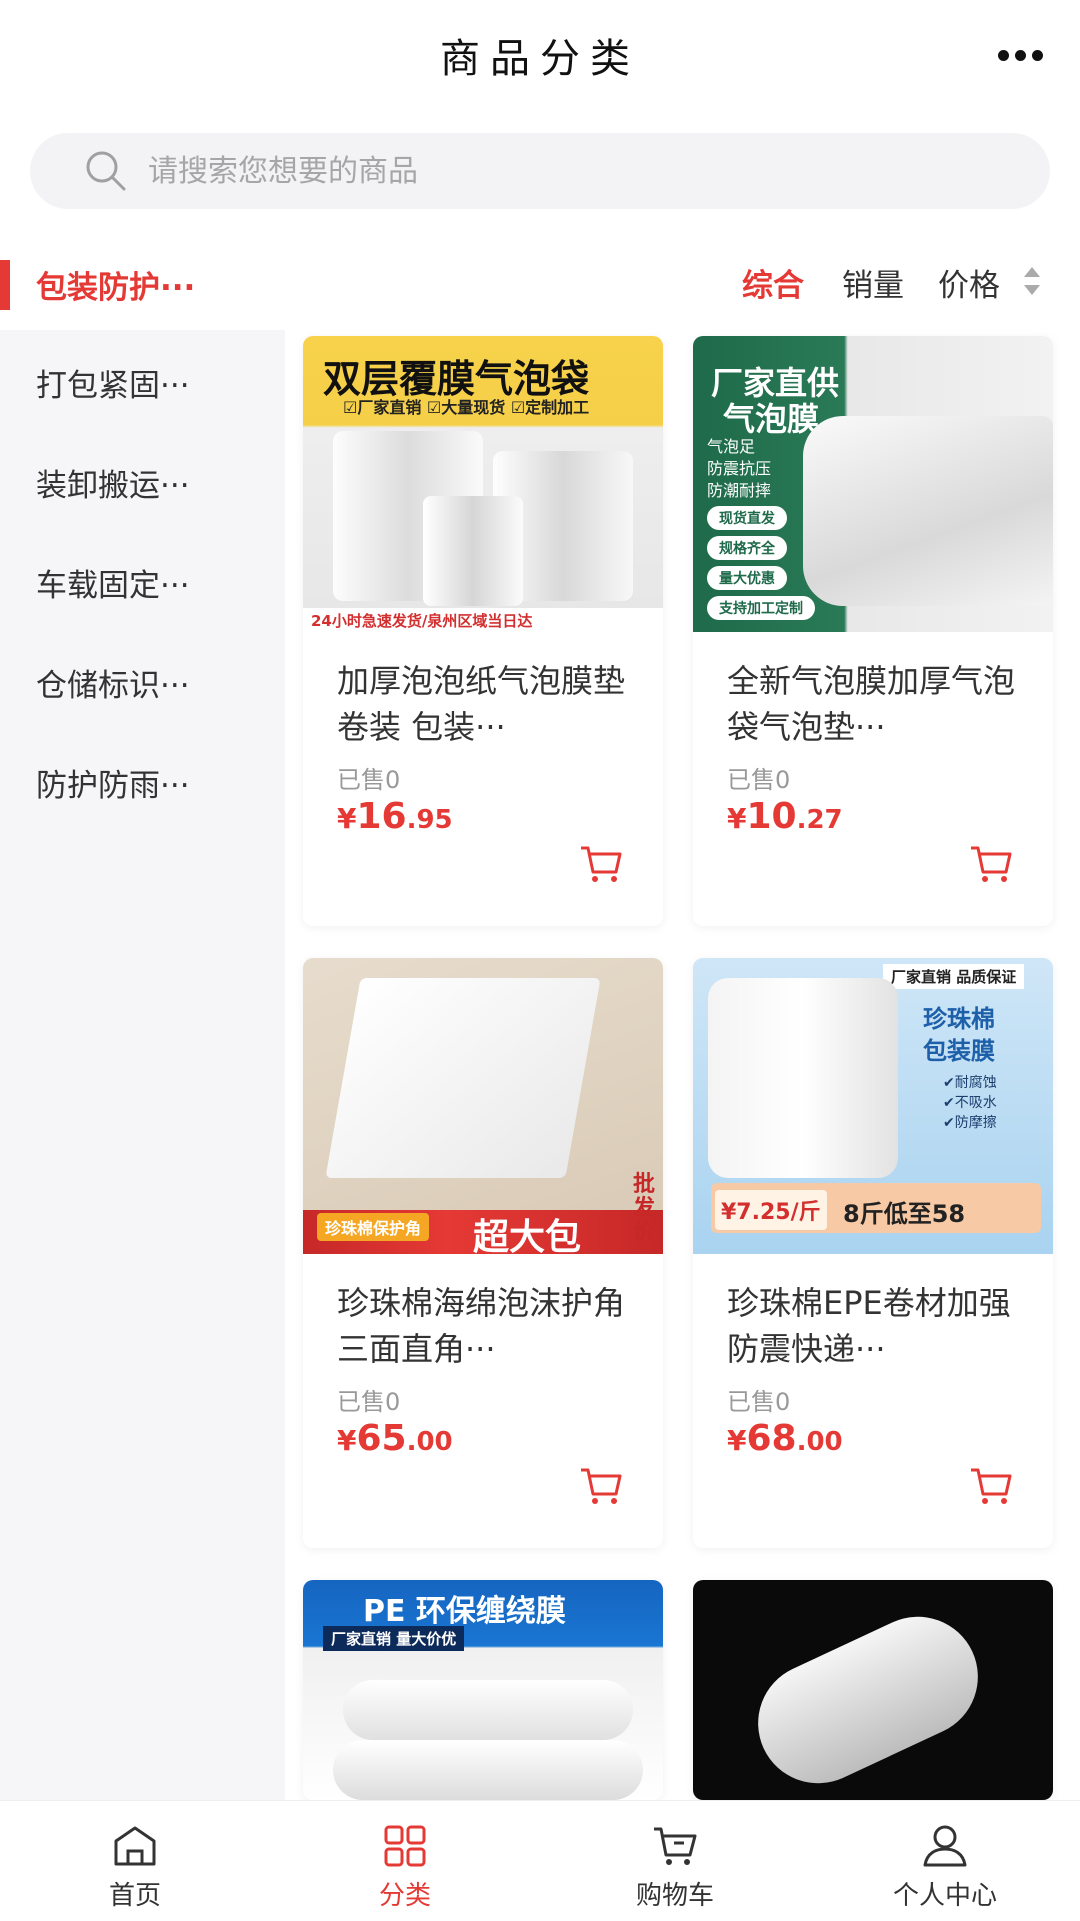  I want to click on sidebar-item-storage-marking: 仓储标识···, so click(113, 682).